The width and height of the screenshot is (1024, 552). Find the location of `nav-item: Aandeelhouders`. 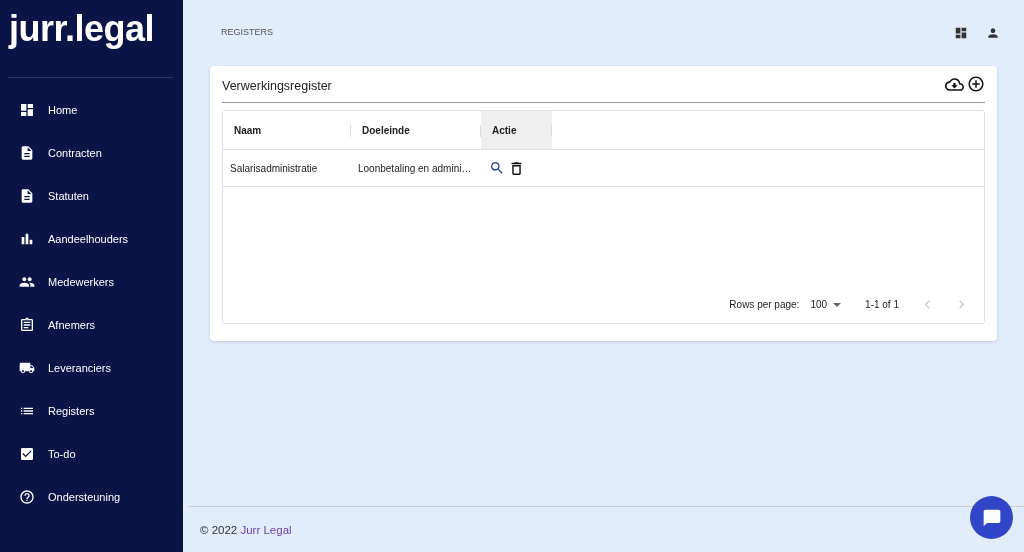

nav-item: Aandeelhouders is located at coordinates (91, 238).